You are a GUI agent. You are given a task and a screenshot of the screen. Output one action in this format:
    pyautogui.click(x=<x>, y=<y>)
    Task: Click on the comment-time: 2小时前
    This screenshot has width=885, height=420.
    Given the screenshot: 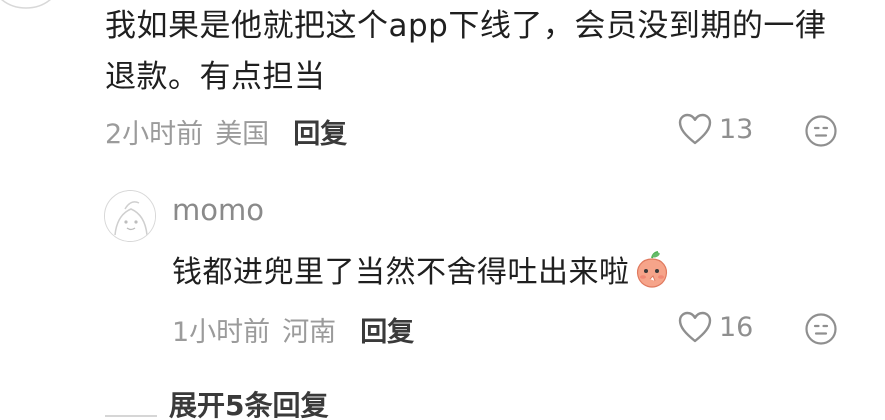 What is the action you would take?
    pyautogui.click(x=154, y=134)
    